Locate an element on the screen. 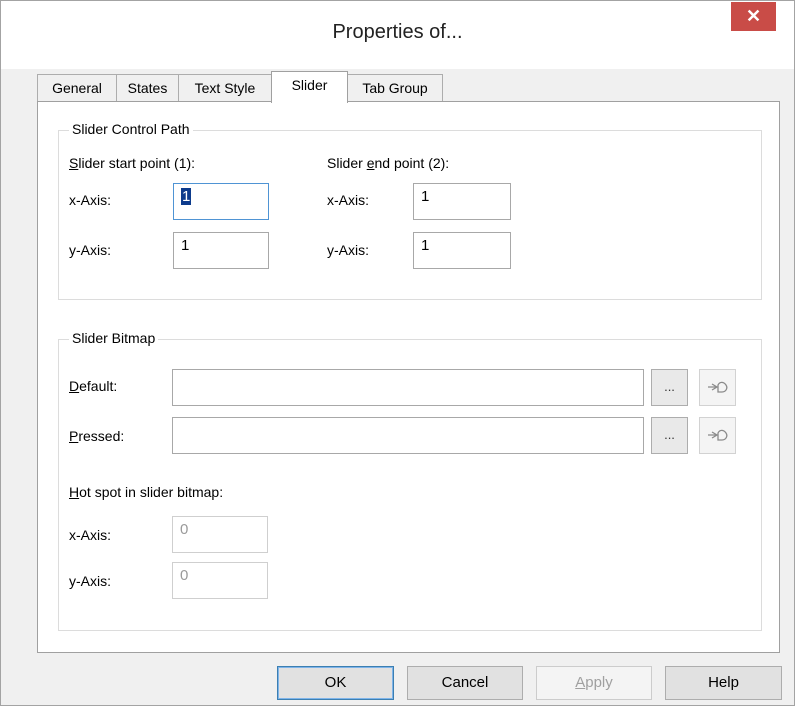 This screenshot has height=707, width=796. pressed-pick-button is located at coordinates (717, 435).